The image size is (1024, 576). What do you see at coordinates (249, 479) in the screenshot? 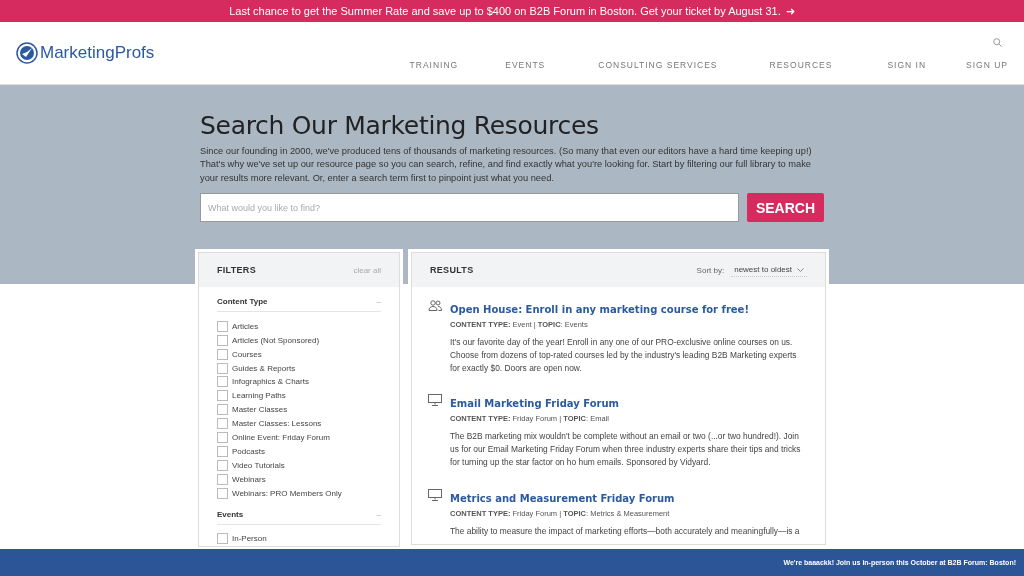
I see `filter-option-label: Webinars` at bounding box center [249, 479].